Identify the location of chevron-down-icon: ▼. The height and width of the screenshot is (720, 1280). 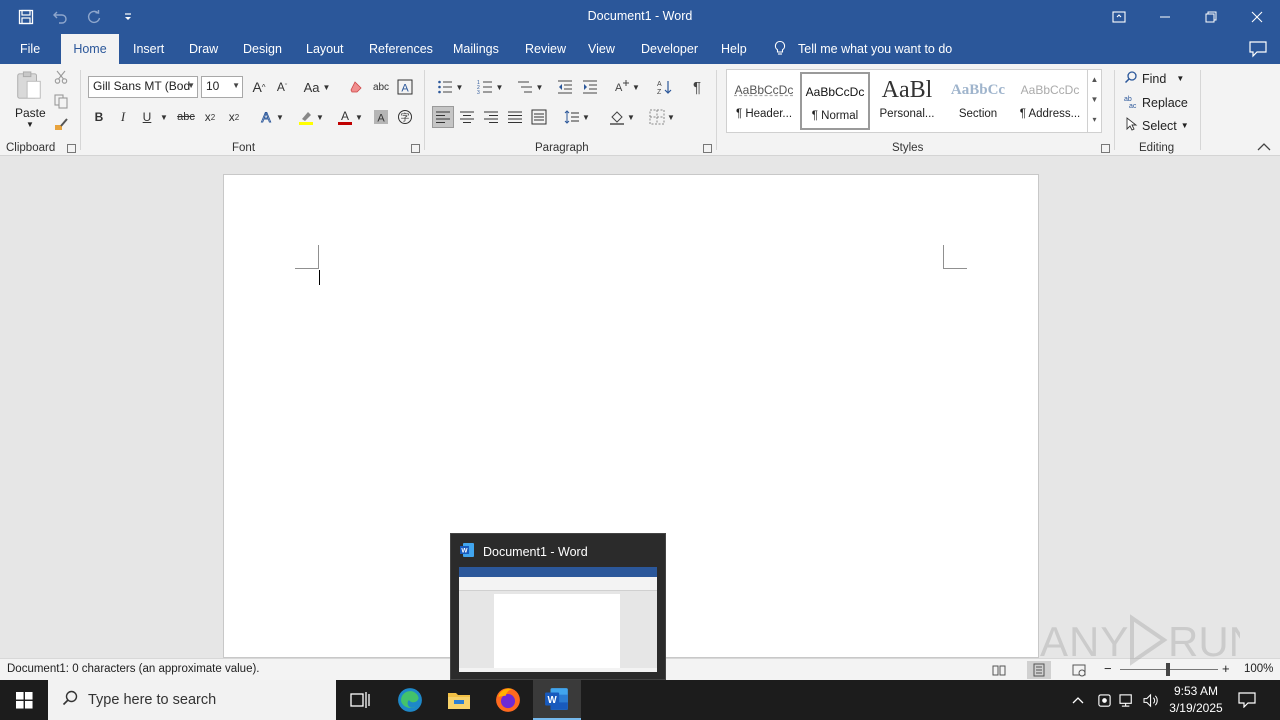
(1094, 100).